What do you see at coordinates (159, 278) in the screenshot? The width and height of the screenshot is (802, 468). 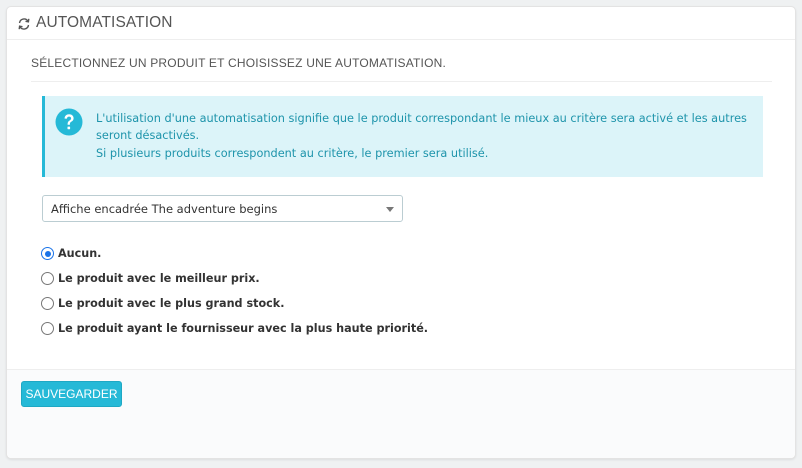 I see `option-label: Le produit avec le meilleur prix.` at bounding box center [159, 278].